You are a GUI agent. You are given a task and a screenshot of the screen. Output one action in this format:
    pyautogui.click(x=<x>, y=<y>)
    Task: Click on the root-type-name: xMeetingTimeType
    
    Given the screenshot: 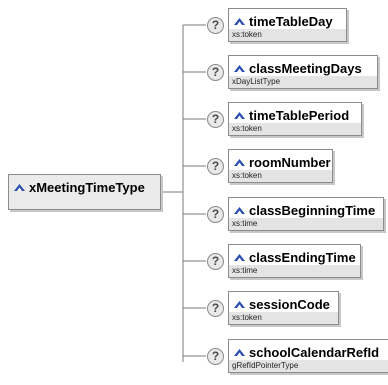 What is the action you would take?
    pyautogui.click(x=87, y=187)
    